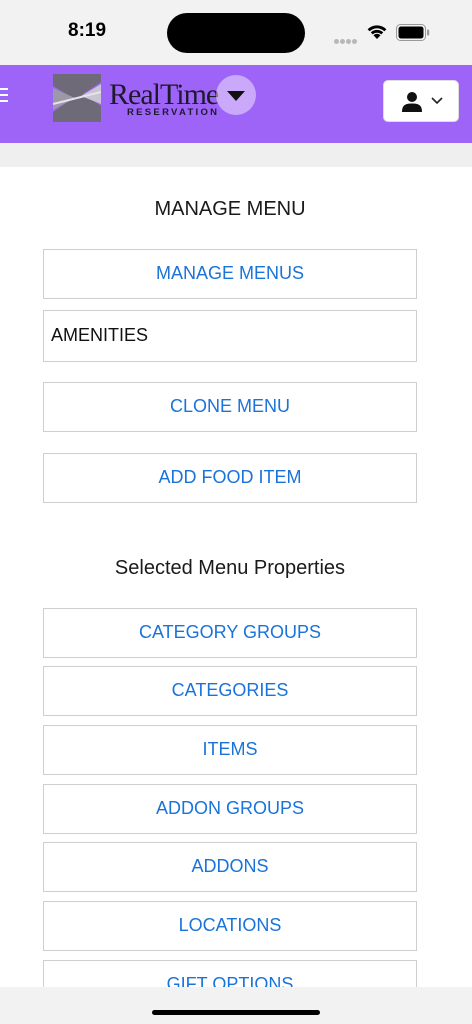 The image size is (472, 1024). Describe the element at coordinates (230, 691) in the screenshot. I see `categories-button: CATEGORIES` at that location.